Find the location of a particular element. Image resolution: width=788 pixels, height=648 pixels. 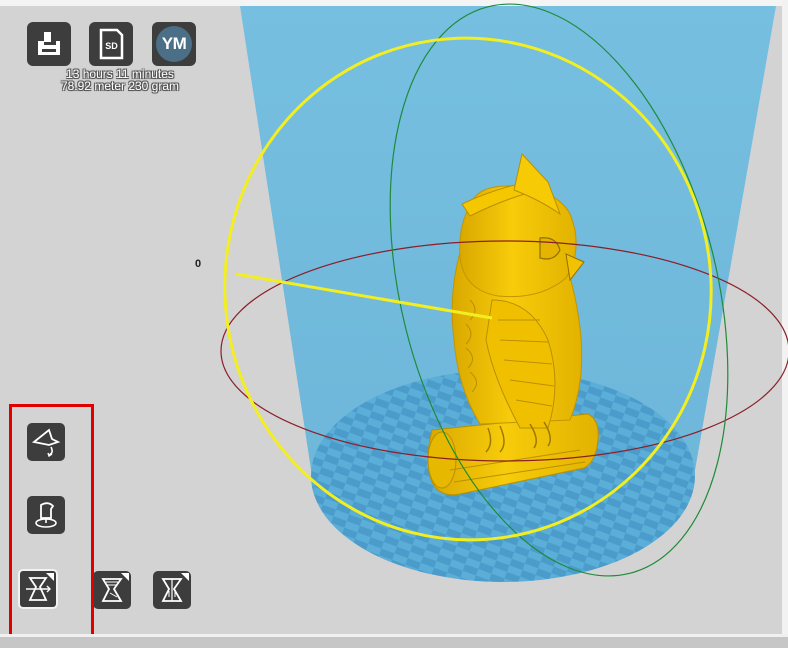

print-material: 78.92 meter 230 gram is located at coordinates (120, 86).